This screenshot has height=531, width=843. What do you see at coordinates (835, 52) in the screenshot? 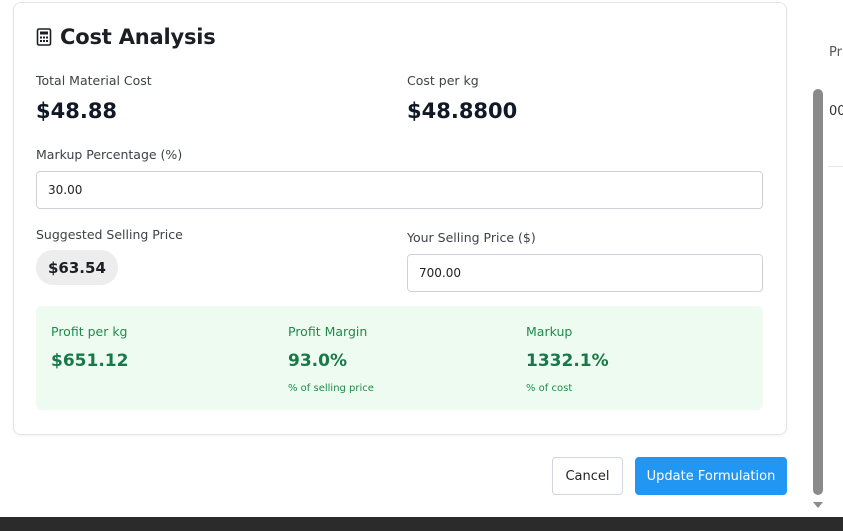
I see `background-text: Pr` at bounding box center [835, 52].